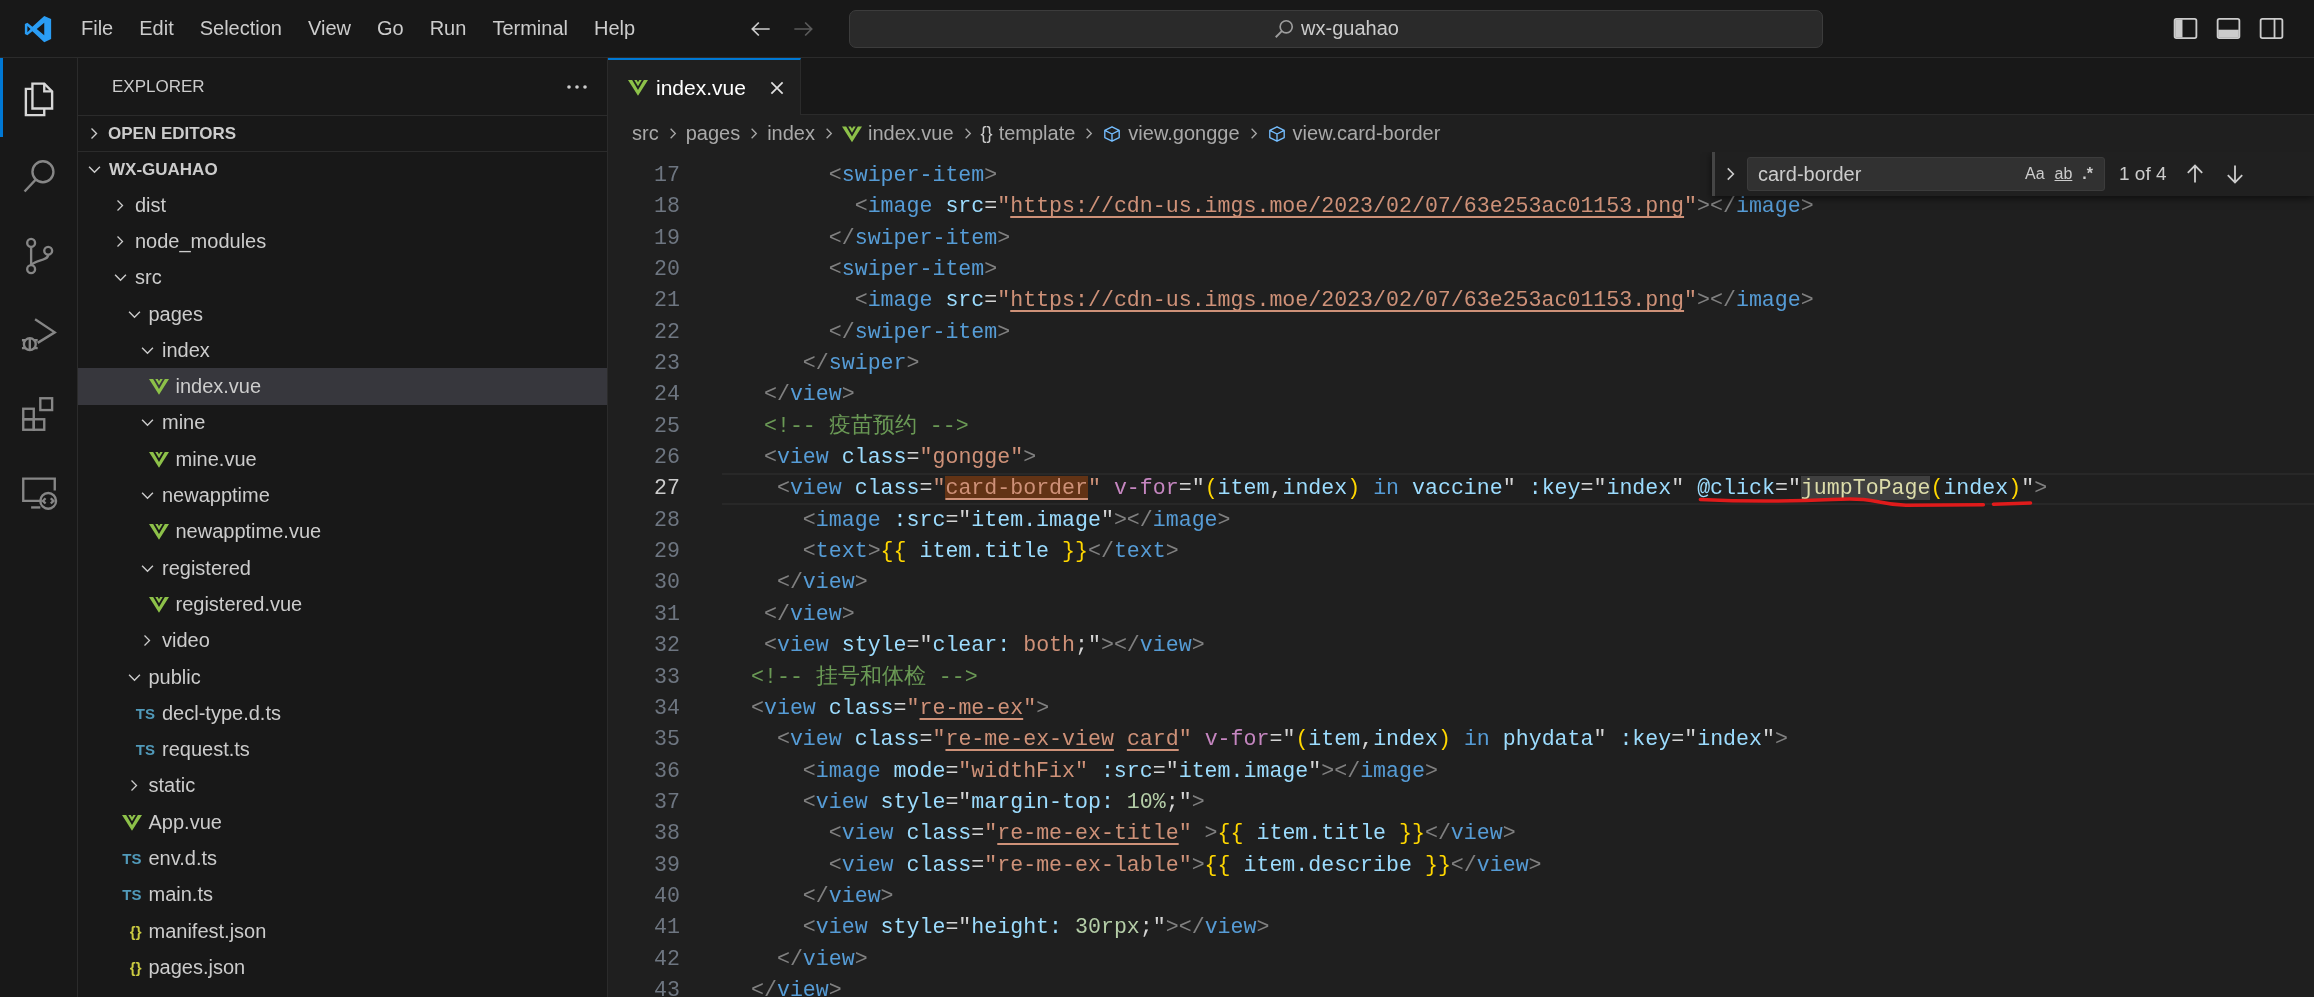  I want to click on match-case-button: Aa, so click(2034, 174).